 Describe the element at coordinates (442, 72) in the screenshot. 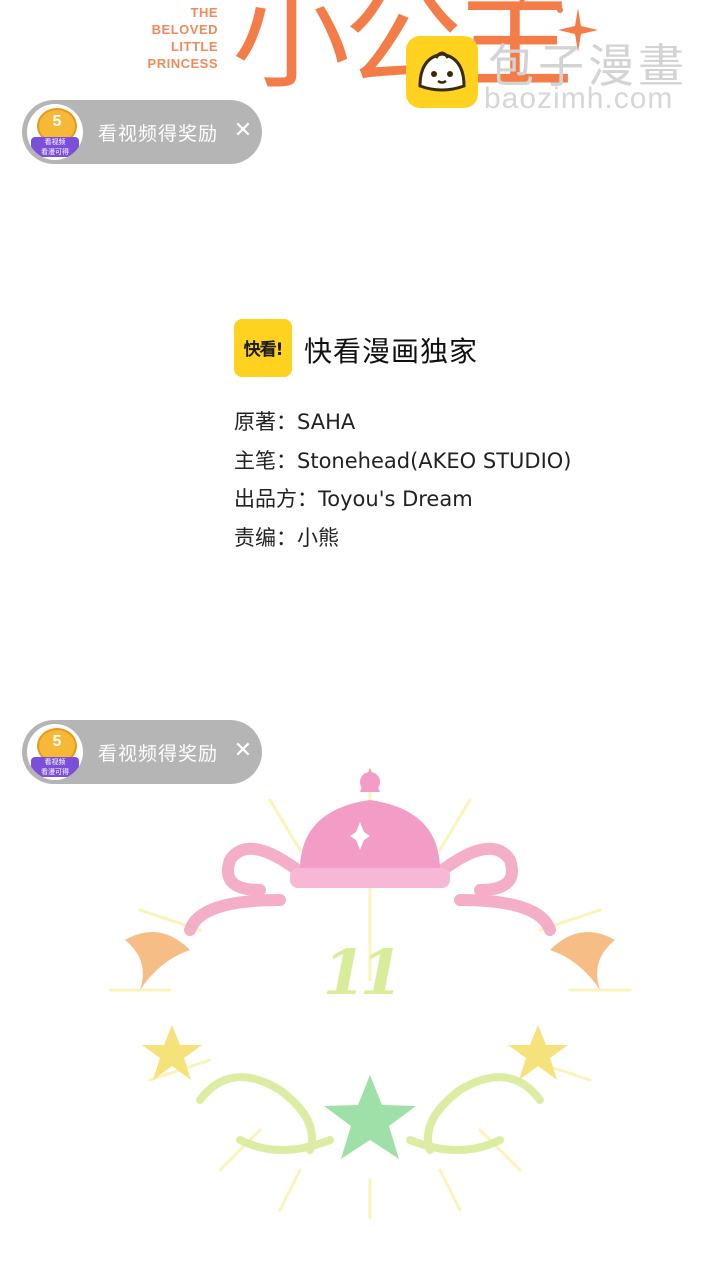

I see `bun-mascot-icon` at that location.